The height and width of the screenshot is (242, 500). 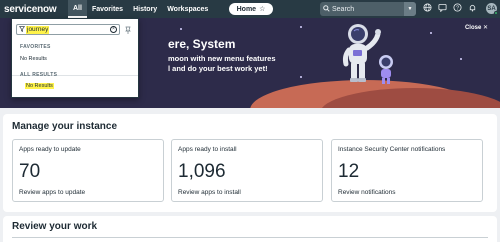 I want to click on card-title: Apps ready to update, so click(x=50, y=149).